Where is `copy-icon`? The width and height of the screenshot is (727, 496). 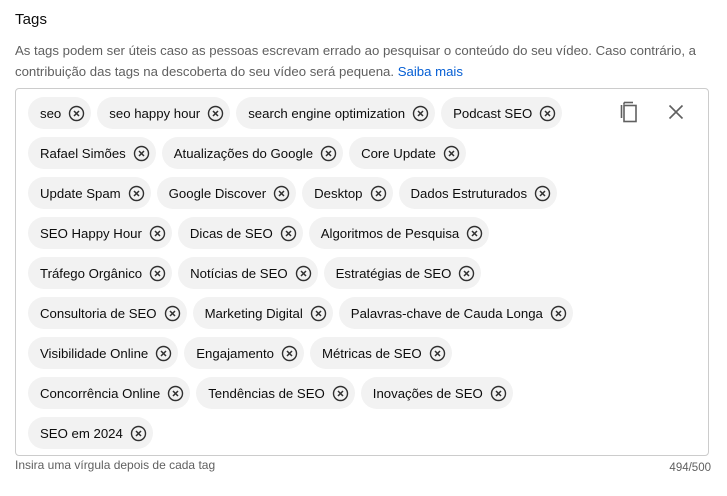 copy-icon is located at coordinates (630, 114).